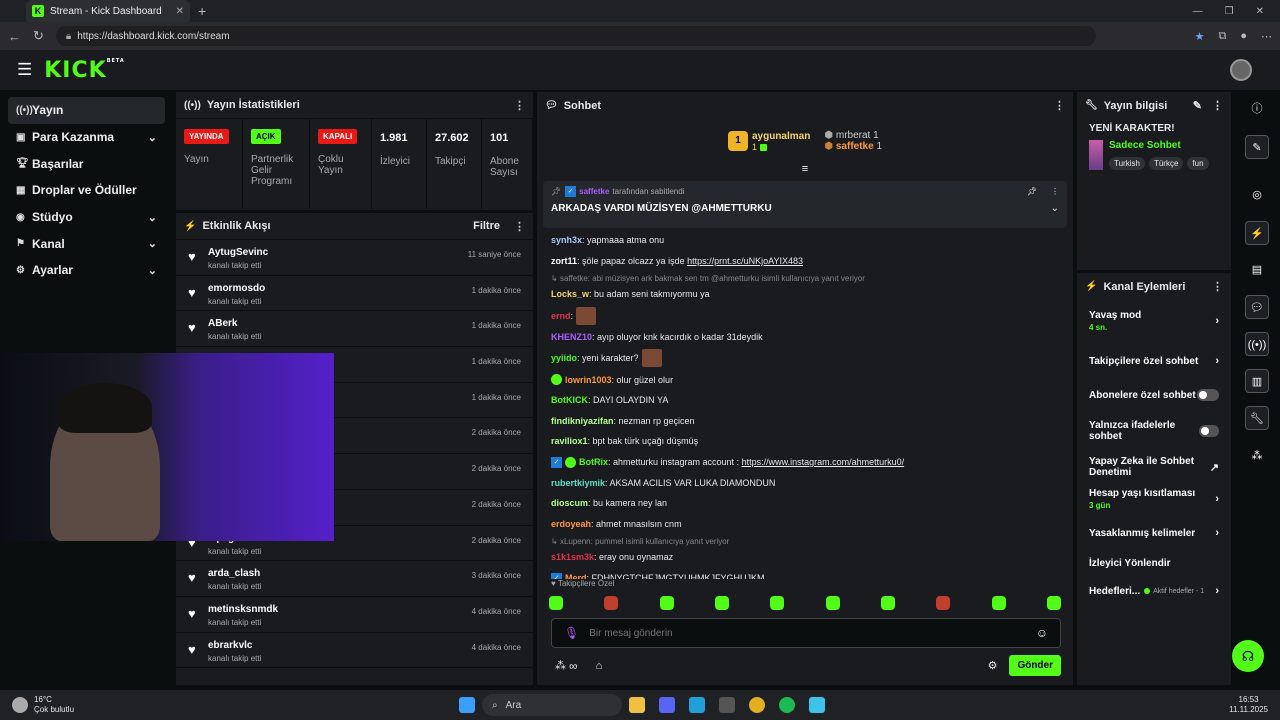  What do you see at coordinates (1154, 499) in the screenshot?
I see `channel-action-row: Hesap yaşı kısıtlaması 3 gün ›` at bounding box center [1154, 499].